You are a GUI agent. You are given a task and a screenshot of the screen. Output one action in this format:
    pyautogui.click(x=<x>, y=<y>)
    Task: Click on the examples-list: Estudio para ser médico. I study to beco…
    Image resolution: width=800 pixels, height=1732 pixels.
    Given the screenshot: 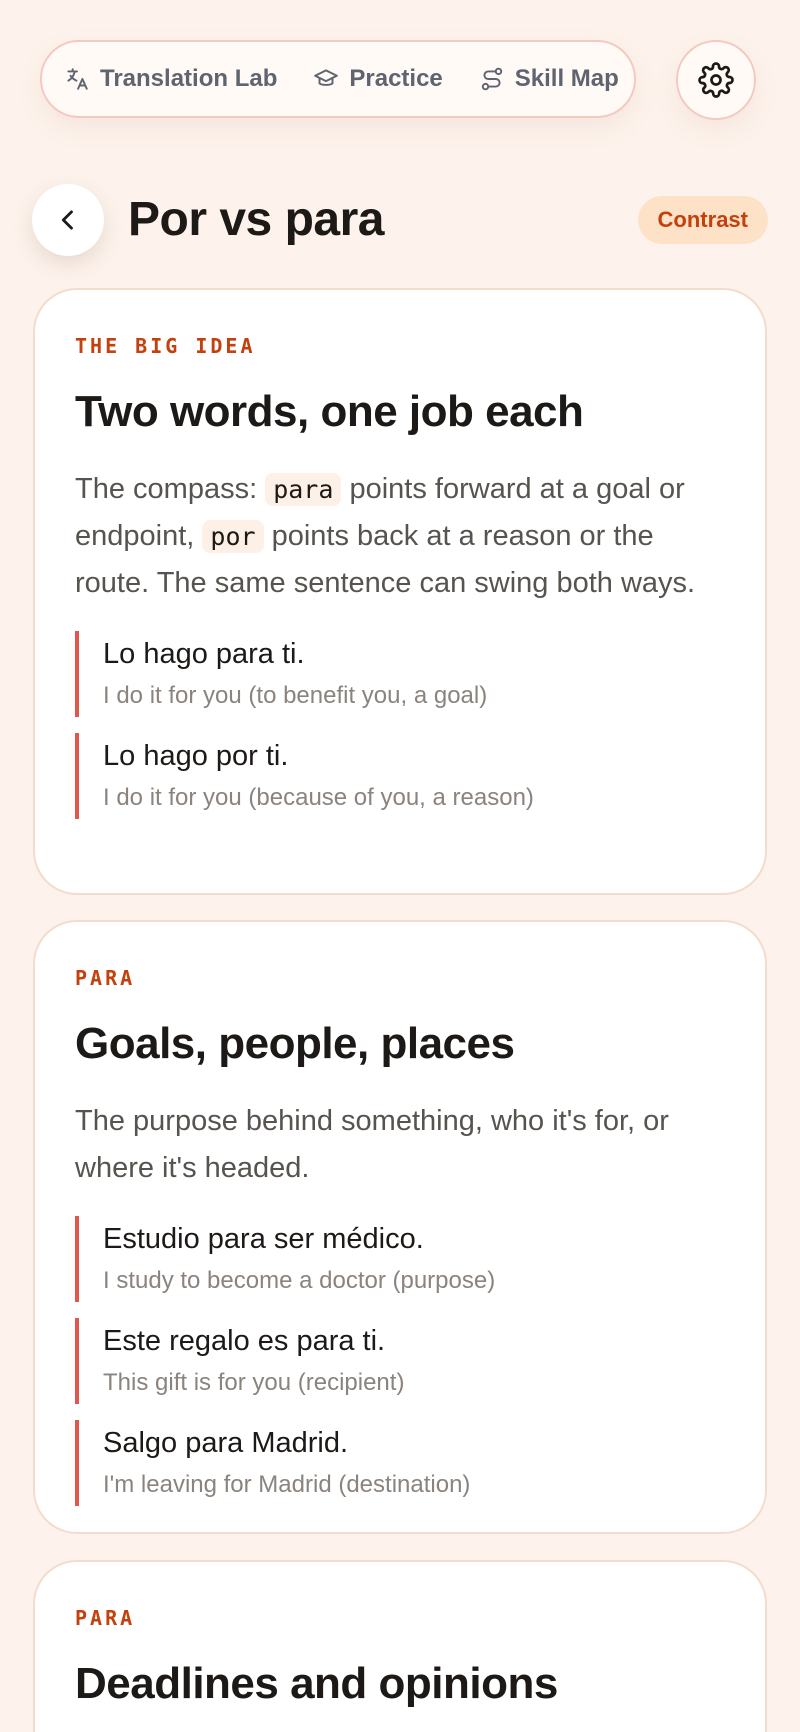 What is the action you would take?
    pyautogui.click(x=400, y=1361)
    